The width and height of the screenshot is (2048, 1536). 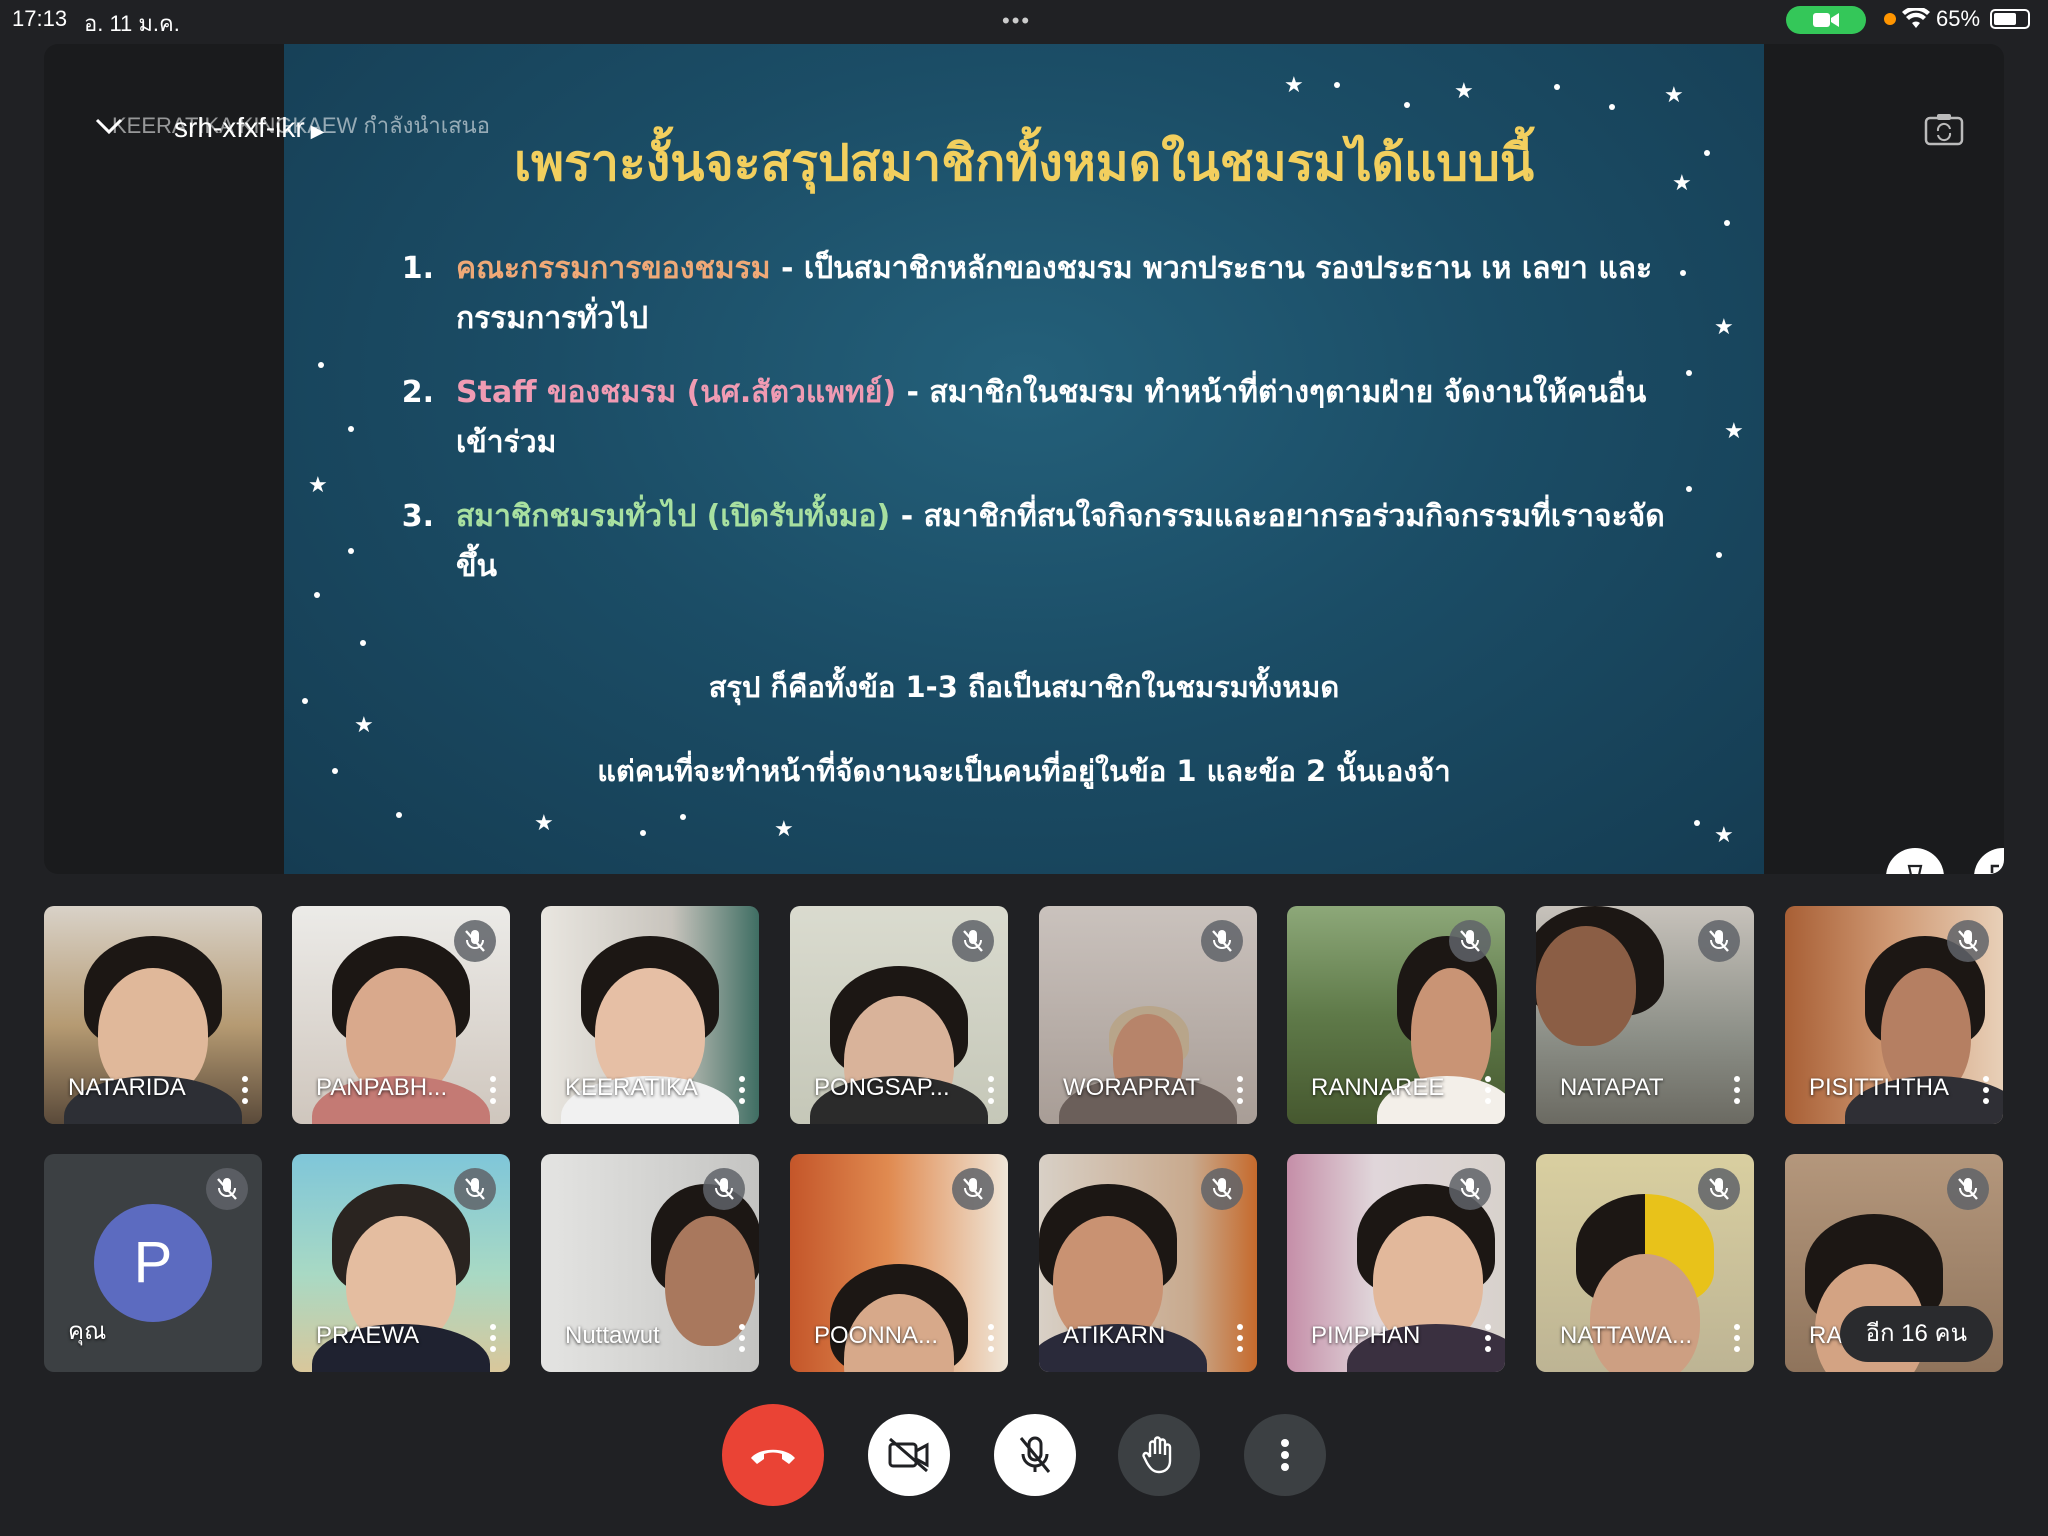 What do you see at coordinates (2010, 19) in the screenshot?
I see `battery-icon` at bounding box center [2010, 19].